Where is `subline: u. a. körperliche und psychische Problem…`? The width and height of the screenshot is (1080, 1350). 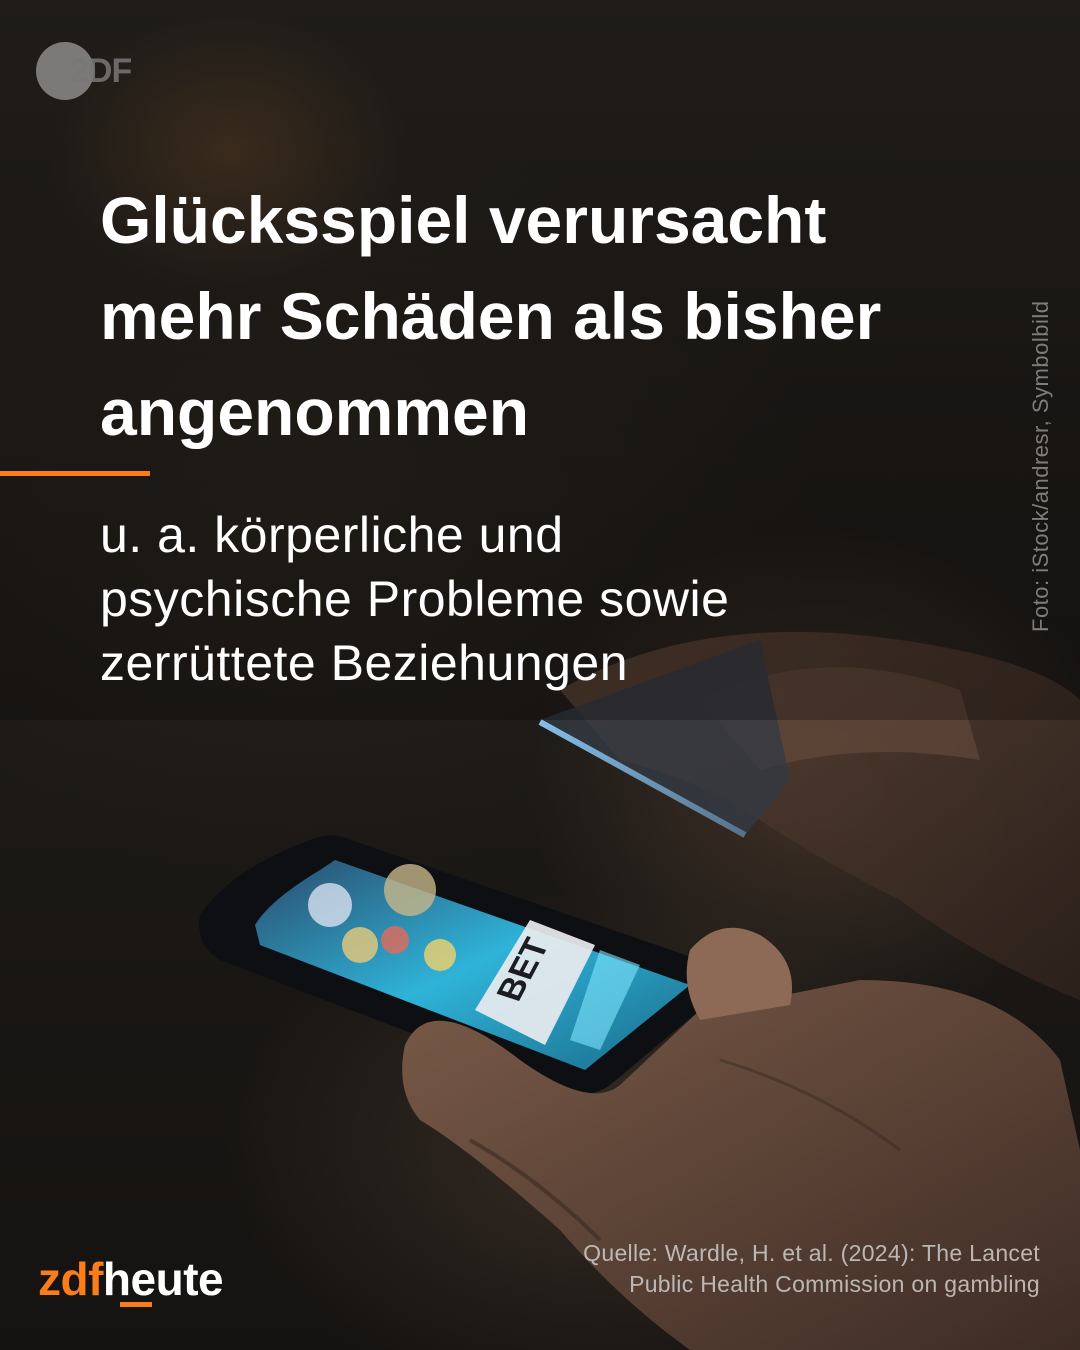 subline: u. a. körperliche und psychische Problem… is located at coordinates (540, 599).